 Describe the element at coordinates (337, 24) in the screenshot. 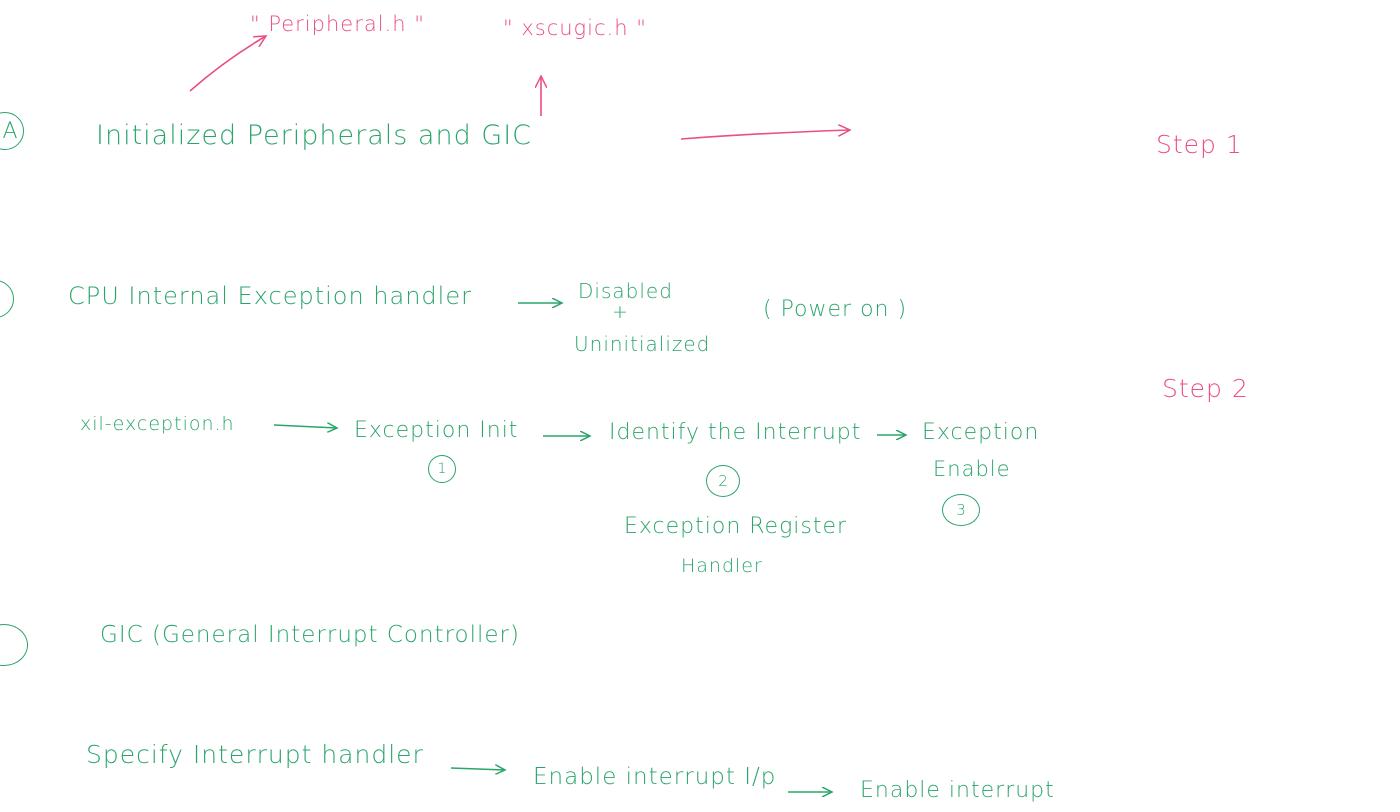

I see `peripheral-h-annotation: " Peripheral.h "` at that location.